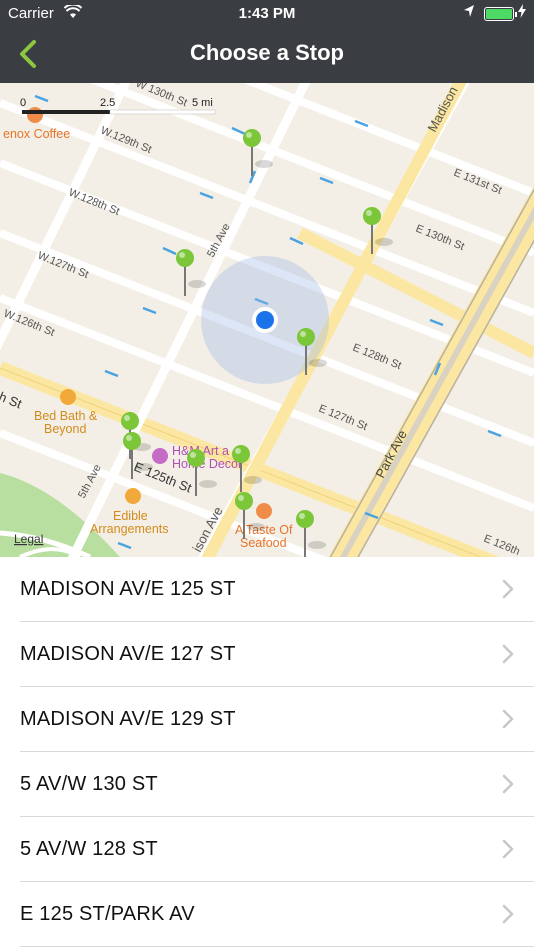  What do you see at coordinates (35, 115) in the screenshot?
I see `coffee-icon` at bounding box center [35, 115].